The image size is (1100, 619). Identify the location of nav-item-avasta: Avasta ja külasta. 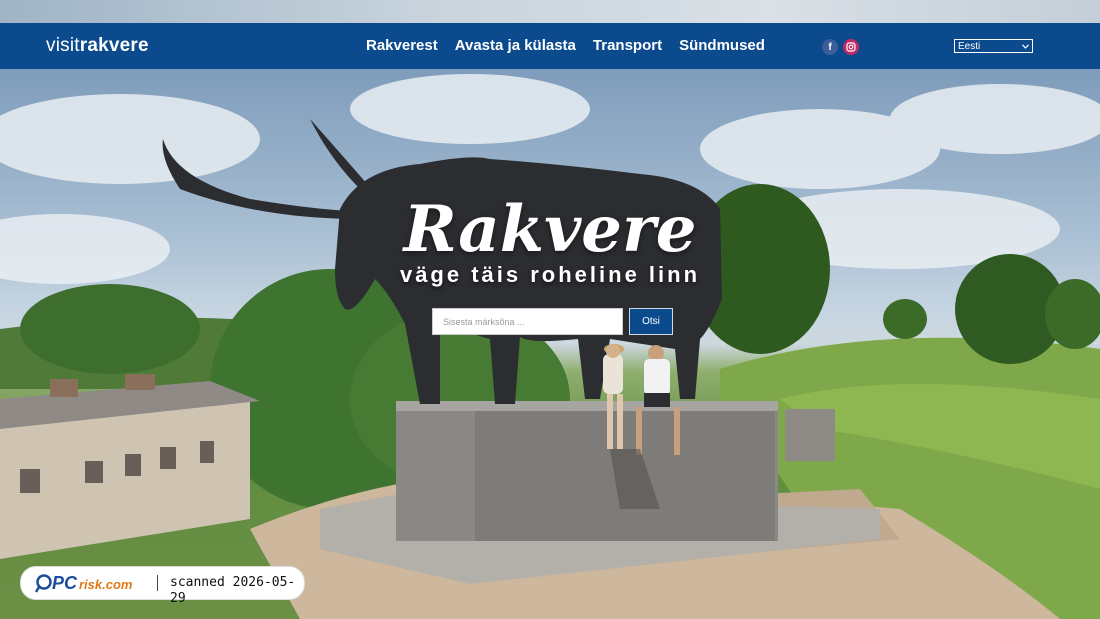
(515, 45).